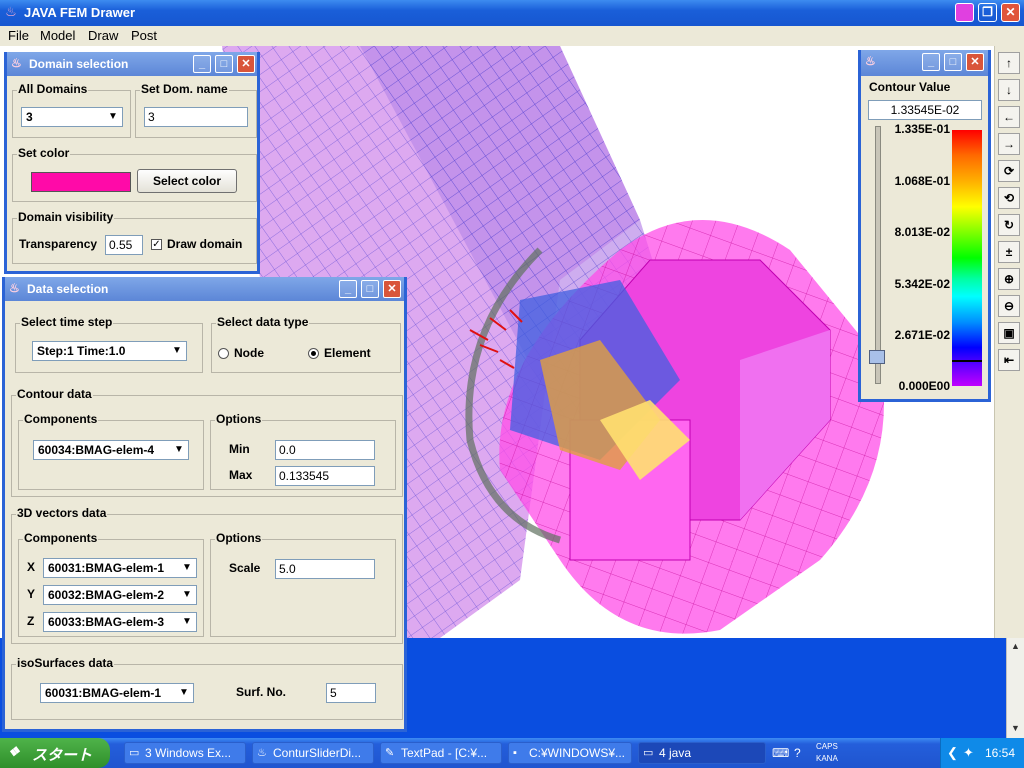 The width and height of the screenshot is (1024, 768). I want to click on element-label: Element, so click(347, 353).